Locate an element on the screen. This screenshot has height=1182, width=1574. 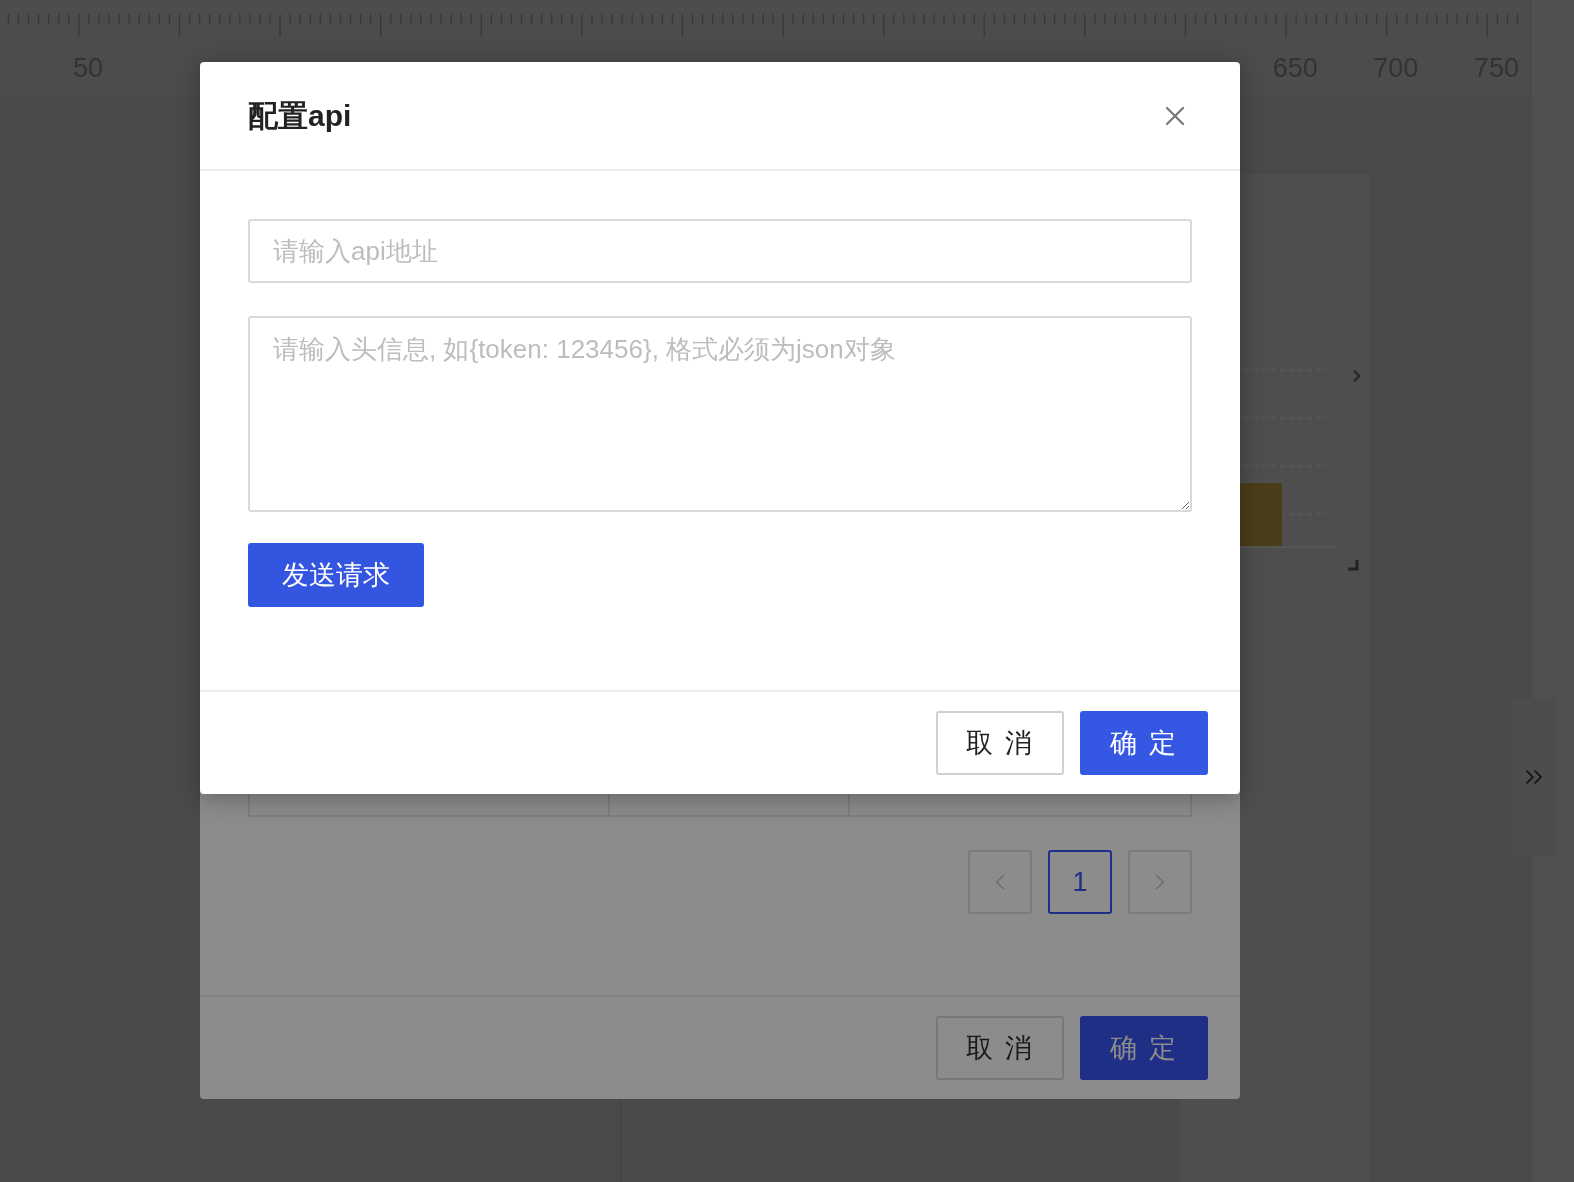
api-url-field: 请输入api地址 is located at coordinates (720, 251).